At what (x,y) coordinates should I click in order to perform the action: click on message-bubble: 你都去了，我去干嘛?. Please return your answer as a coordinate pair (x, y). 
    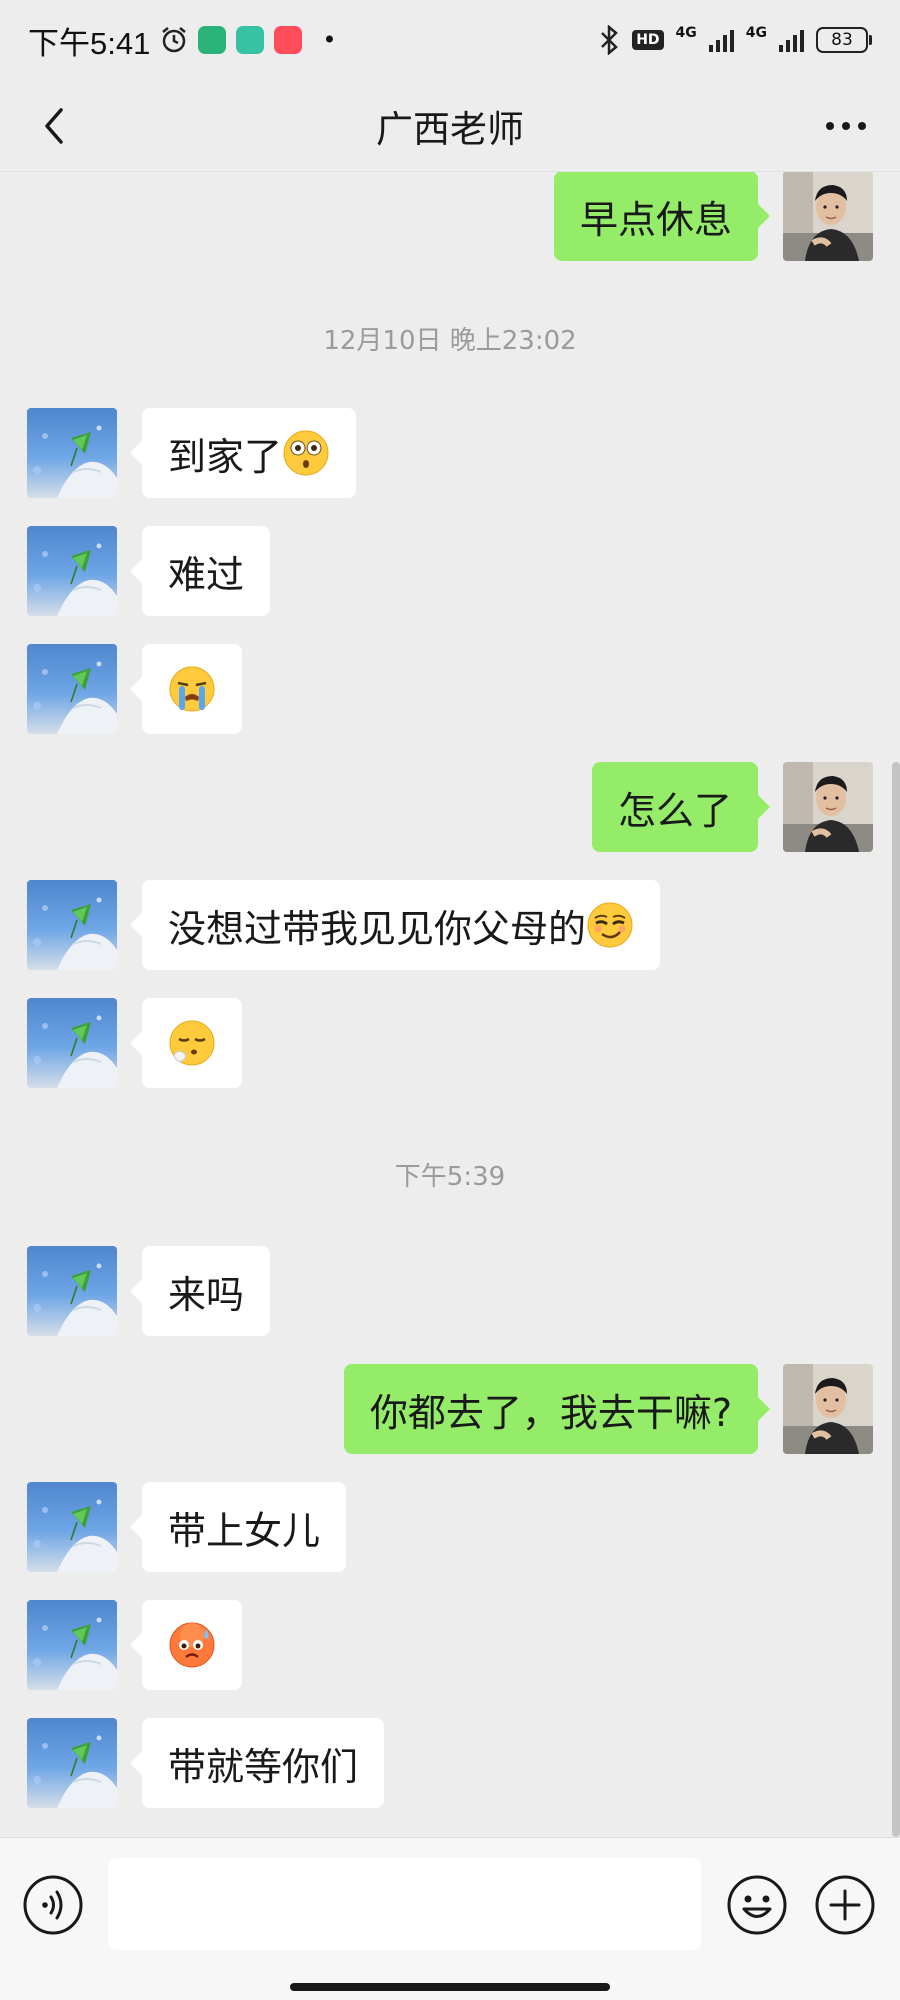
    Looking at the image, I should click on (557, 1409).